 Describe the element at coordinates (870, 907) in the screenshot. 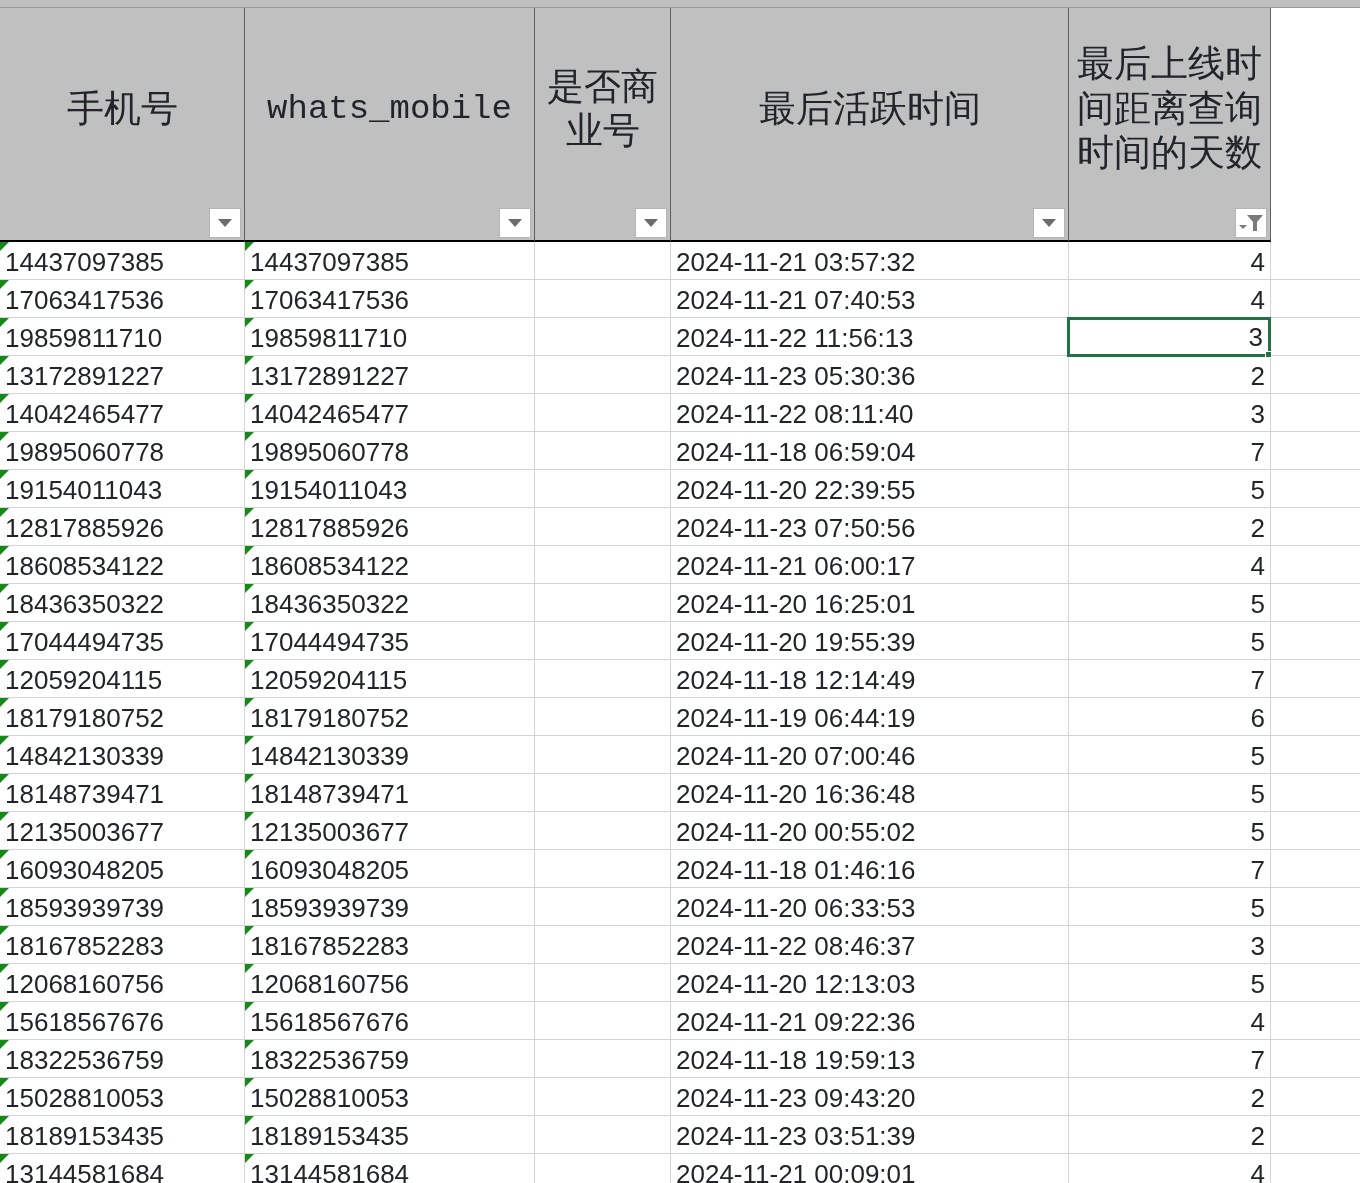

I see `table-cell: 2024-11-20 06:33:53` at that location.